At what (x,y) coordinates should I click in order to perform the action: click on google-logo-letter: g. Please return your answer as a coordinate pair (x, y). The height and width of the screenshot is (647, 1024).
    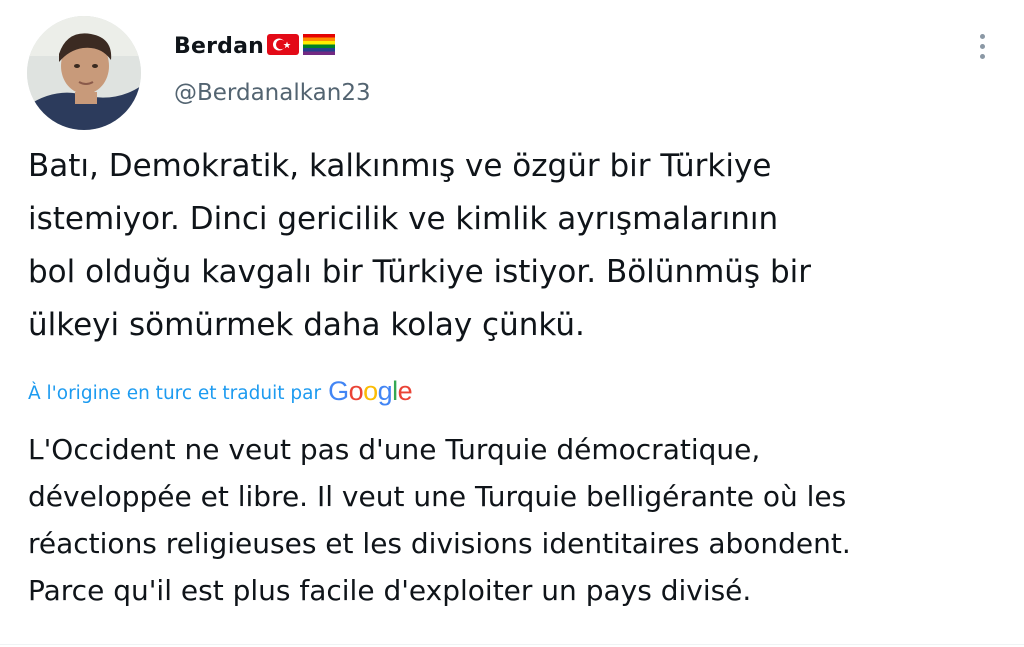
    Looking at the image, I should click on (385, 390).